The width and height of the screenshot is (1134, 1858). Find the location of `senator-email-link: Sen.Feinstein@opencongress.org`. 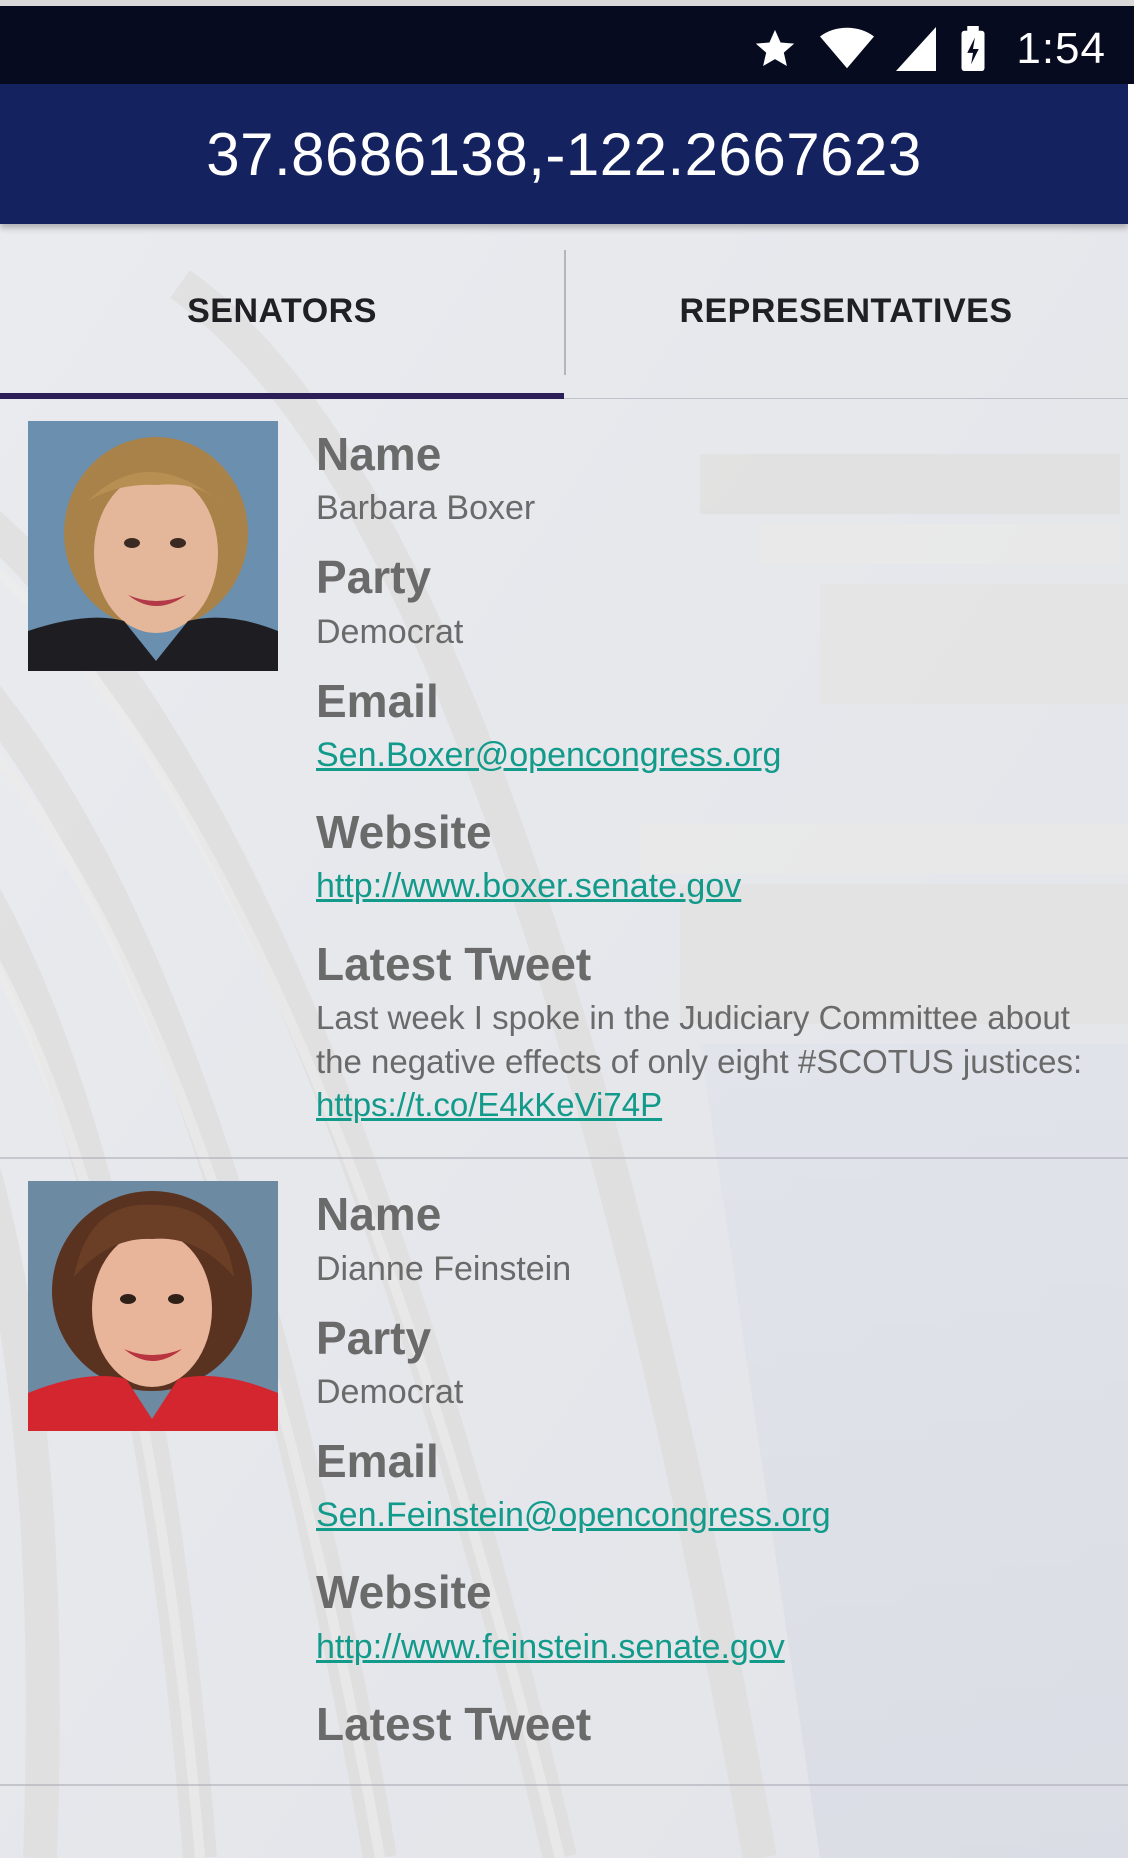

senator-email-link: Sen.Feinstein@opencongress.org is located at coordinates (573, 1515).